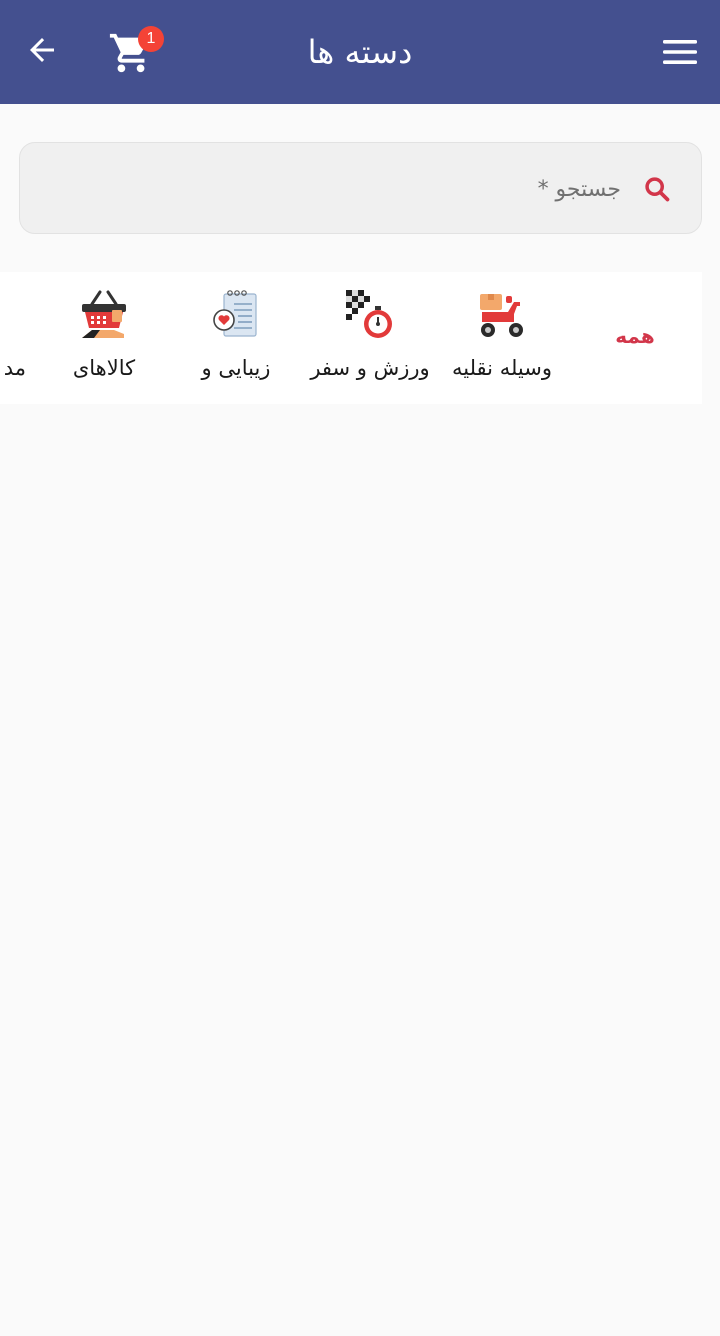 This screenshot has height=1336, width=720. What do you see at coordinates (104, 368) in the screenshot?
I see `category-label: کالاهای` at bounding box center [104, 368].